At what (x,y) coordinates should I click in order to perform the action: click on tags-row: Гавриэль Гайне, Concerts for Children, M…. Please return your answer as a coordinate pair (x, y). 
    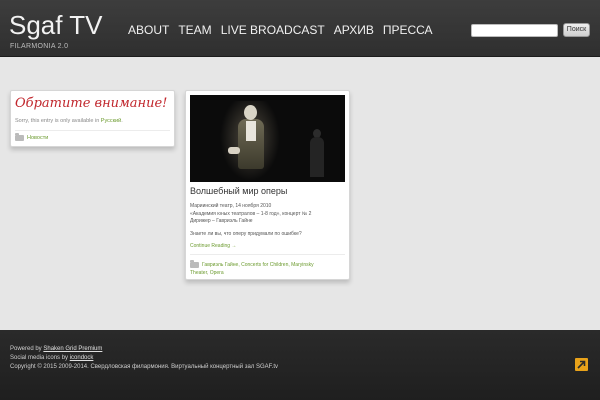
    Looking at the image, I should click on (267, 264).